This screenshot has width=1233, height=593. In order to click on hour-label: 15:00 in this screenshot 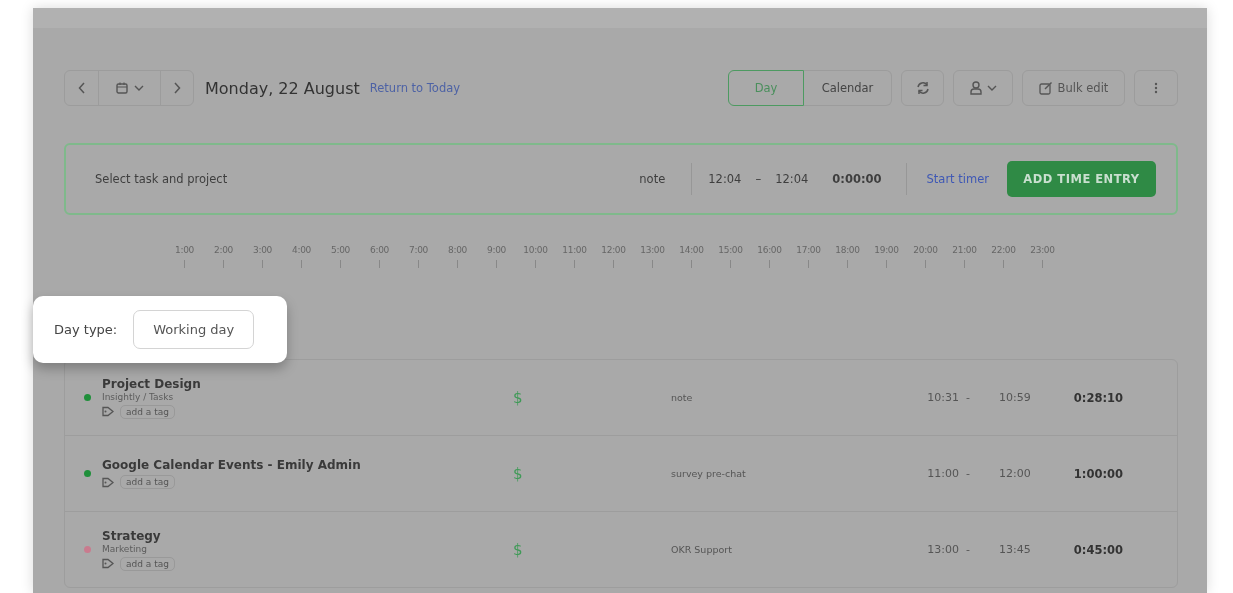, I will do `click(730, 250)`.